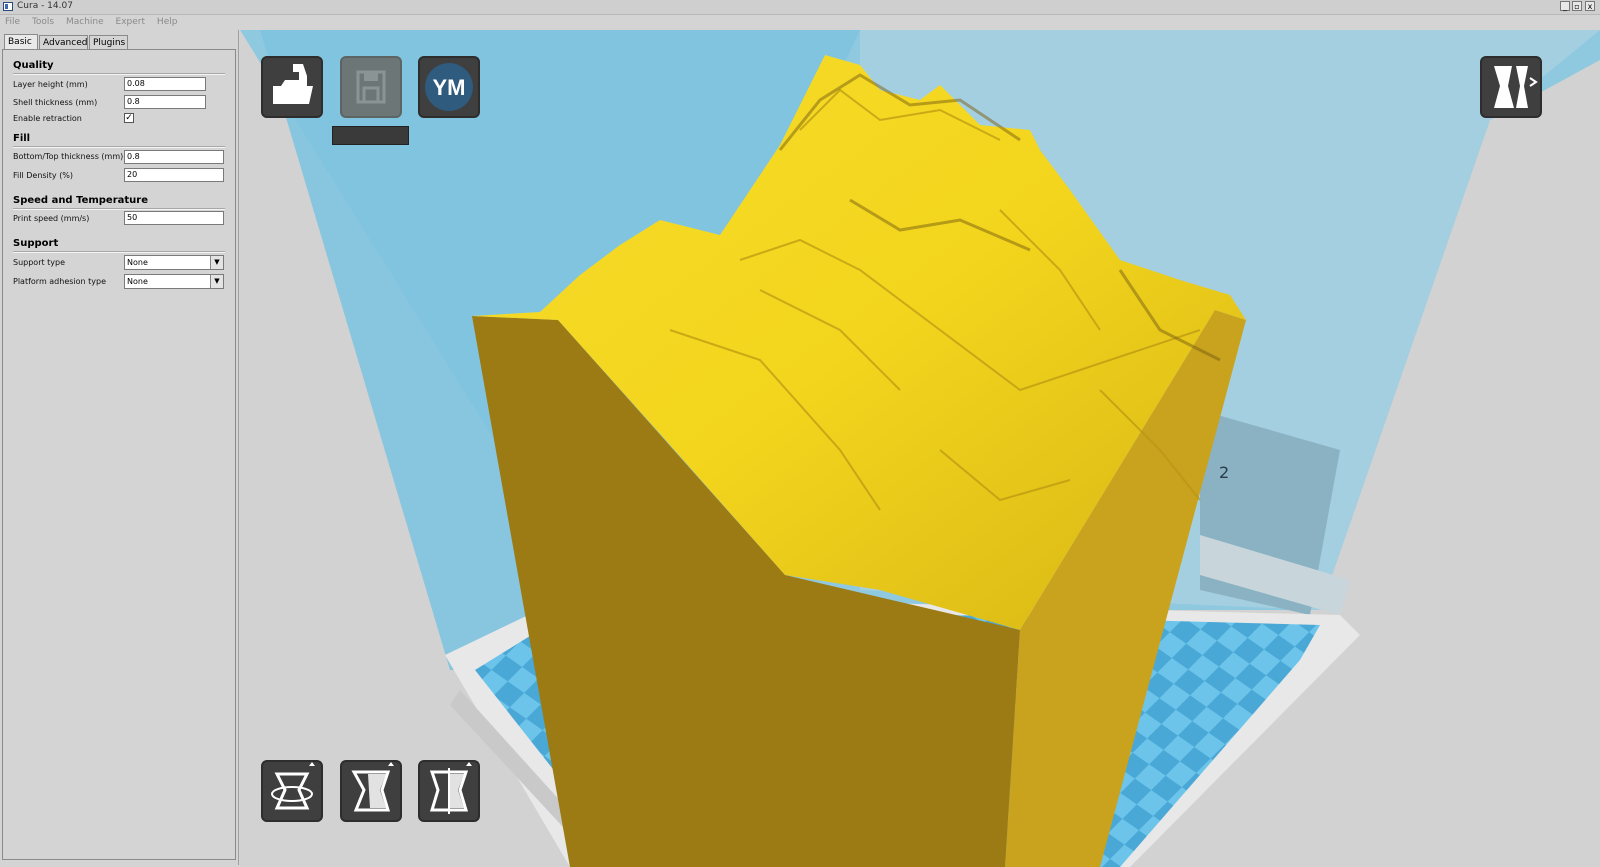  I want to click on menu-bar: File Tools Machine Expert Help, so click(800, 22).